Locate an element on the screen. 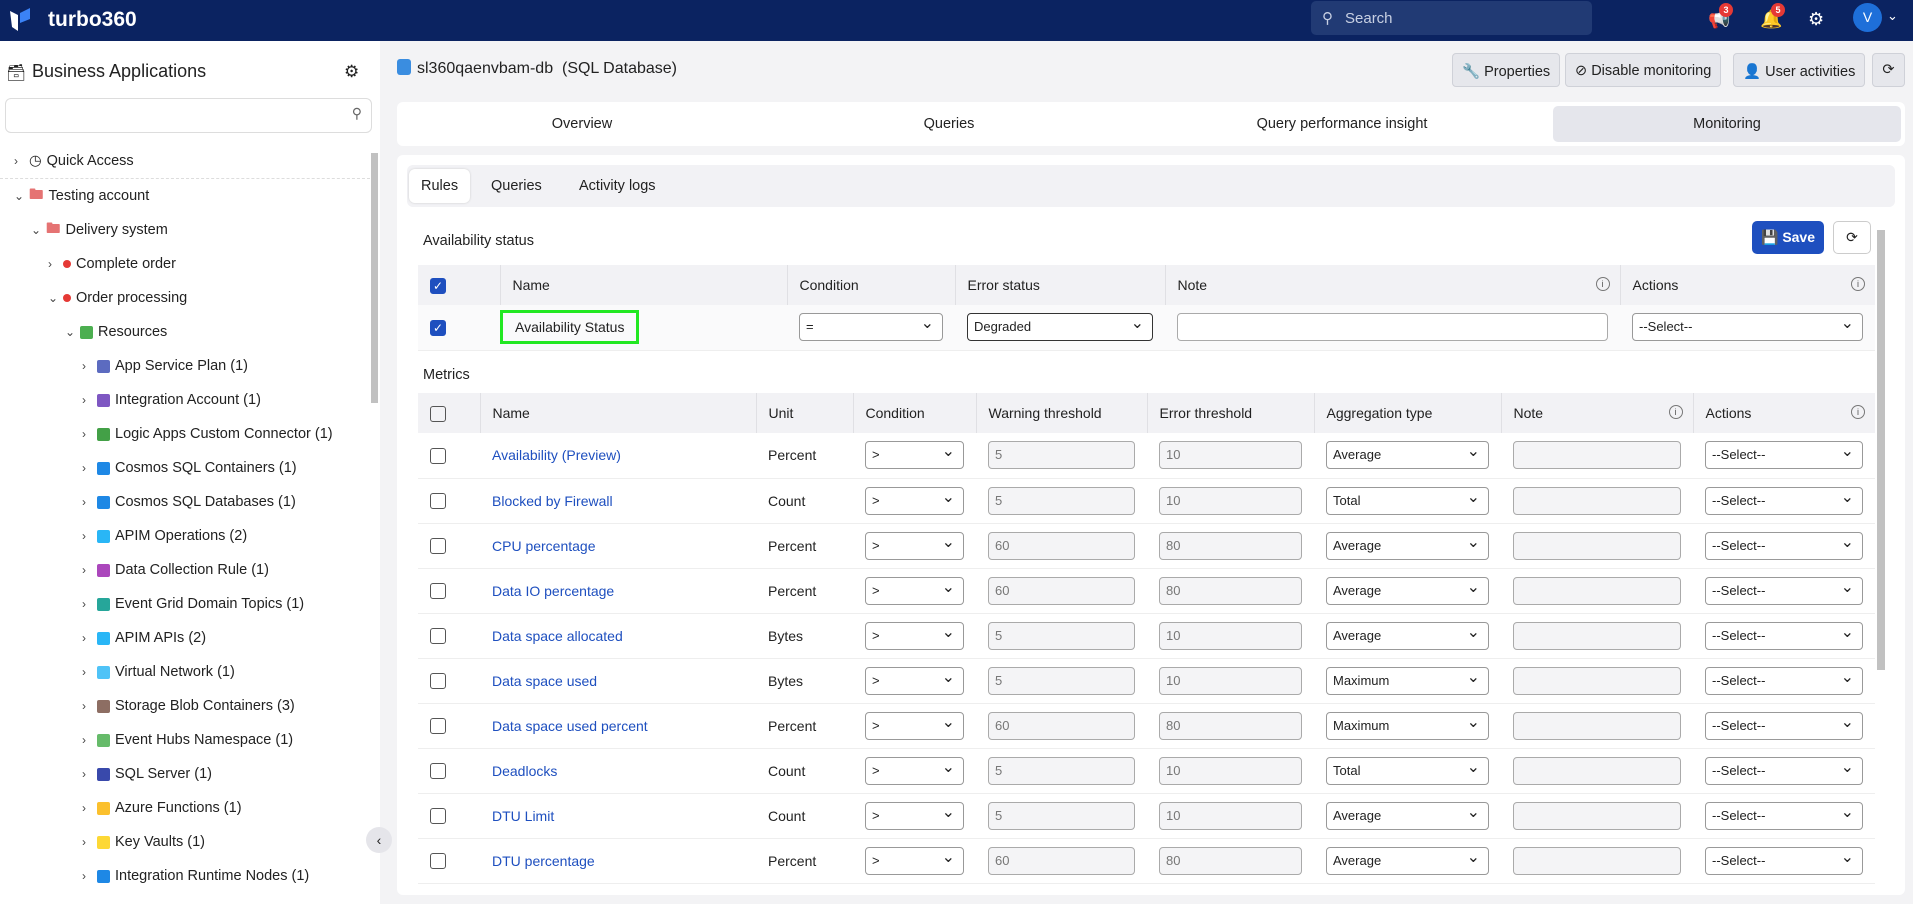 This screenshot has height=904, width=1913. tree-item-quick-access: › ◷ Quick Access is located at coordinates (74, 161).